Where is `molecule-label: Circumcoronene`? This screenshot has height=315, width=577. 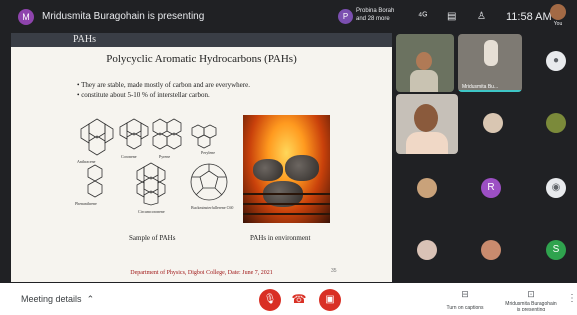
molecule-label: Circumcoronene is located at coordinates (151, 211).